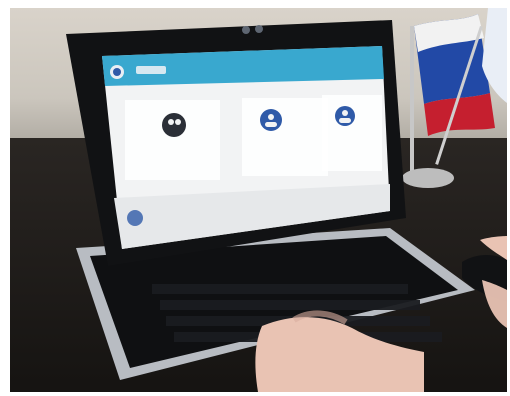 Image resolution: width=510 pixels, height=396 pixels. What do you see at coordinates (454, 98) in the screenshot?
I see `flag-stand` at bounding box center [454, 98].